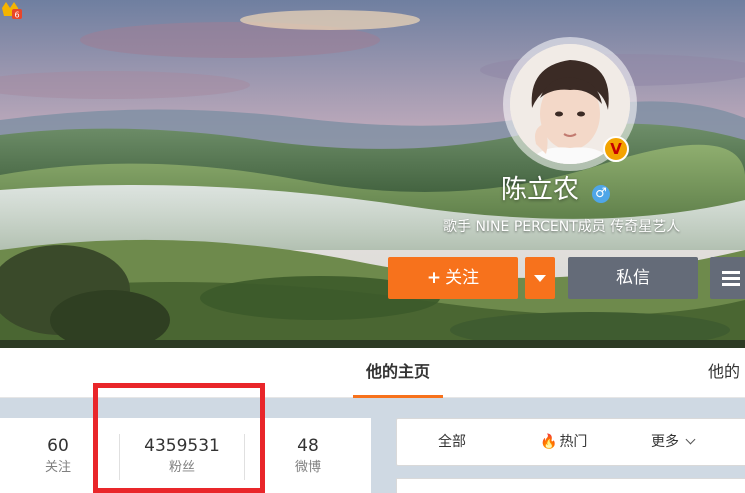 The height and width of the screenshot is (493, 745). Describe the element at coordinates (724, 373) in the screenshot. I see `tab-other: 他的` at that location.